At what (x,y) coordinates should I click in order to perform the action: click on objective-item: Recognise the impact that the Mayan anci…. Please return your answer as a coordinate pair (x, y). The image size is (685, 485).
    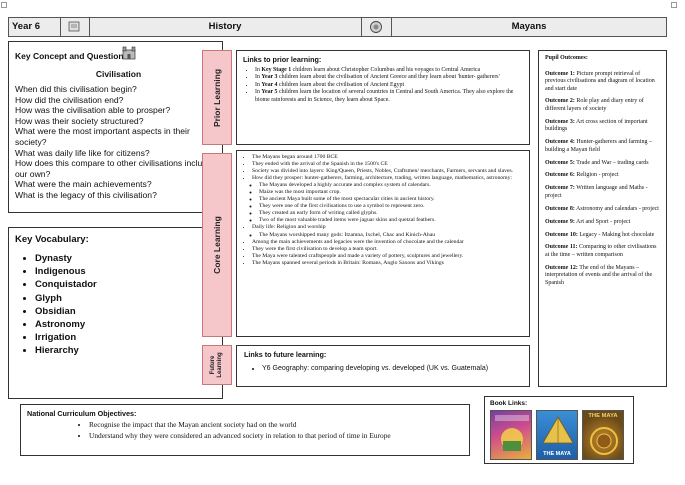
    Looking at the image, I should click on (276, 425).